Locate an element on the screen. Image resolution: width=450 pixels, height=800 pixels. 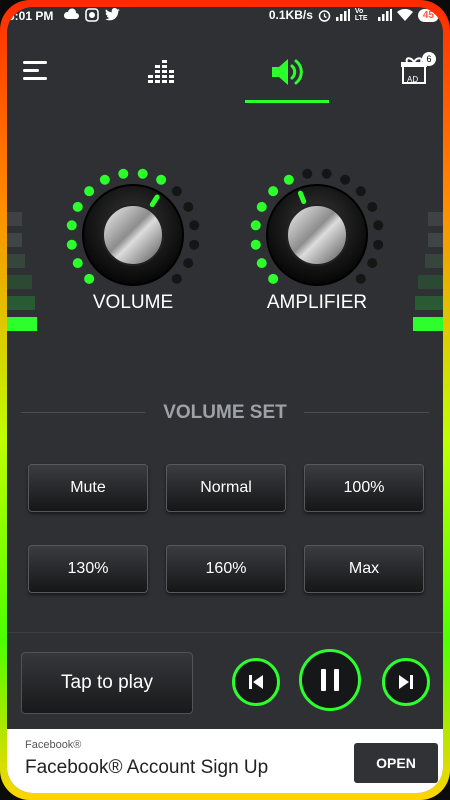
volume-set-title: VOLUME SET is located at coordinates (225, 412).